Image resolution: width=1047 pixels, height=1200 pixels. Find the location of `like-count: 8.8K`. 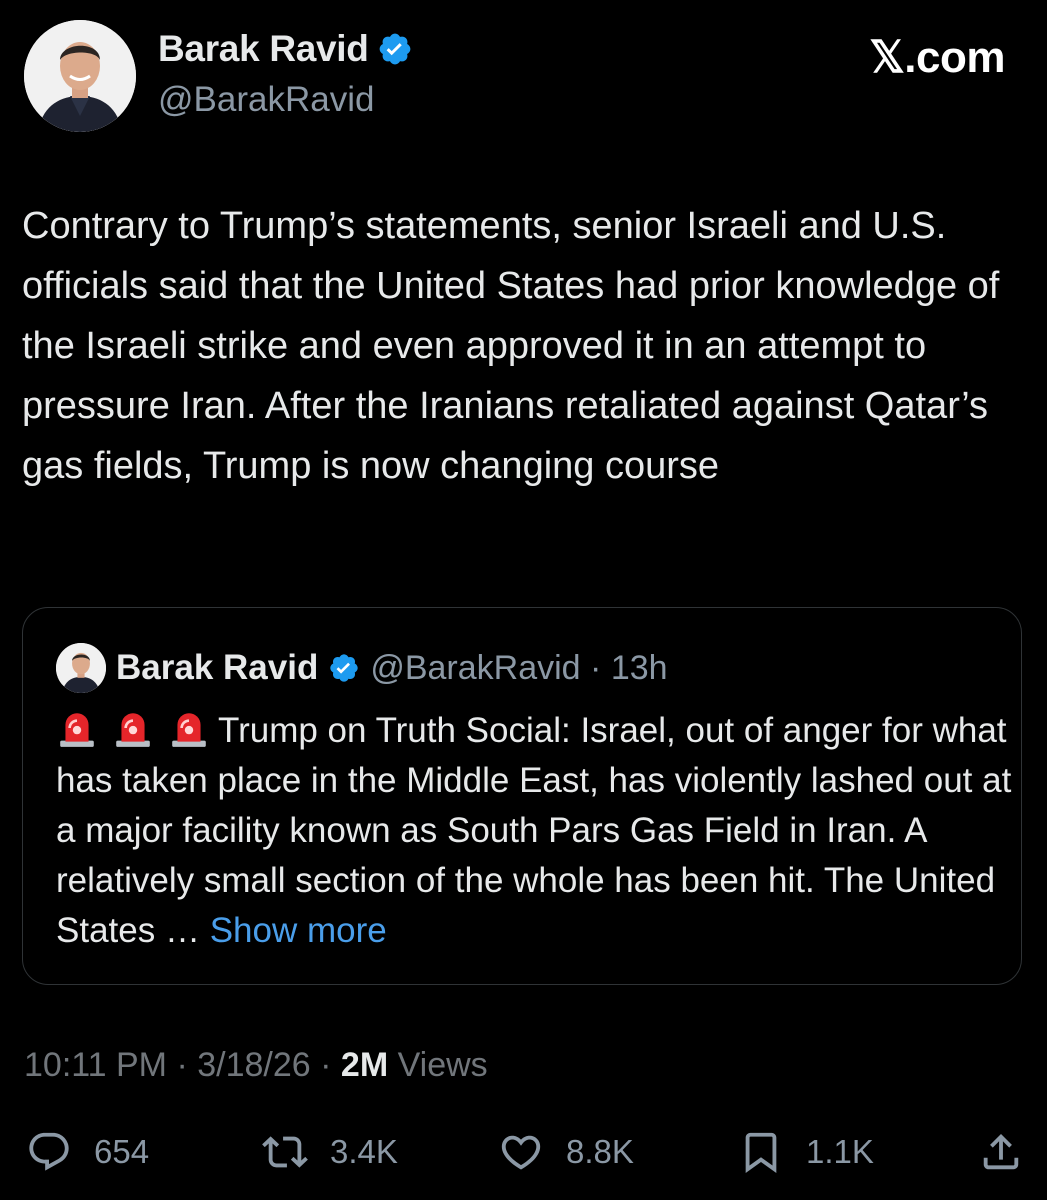

like-count: 8.8K is located at coordinates (600, 1151).